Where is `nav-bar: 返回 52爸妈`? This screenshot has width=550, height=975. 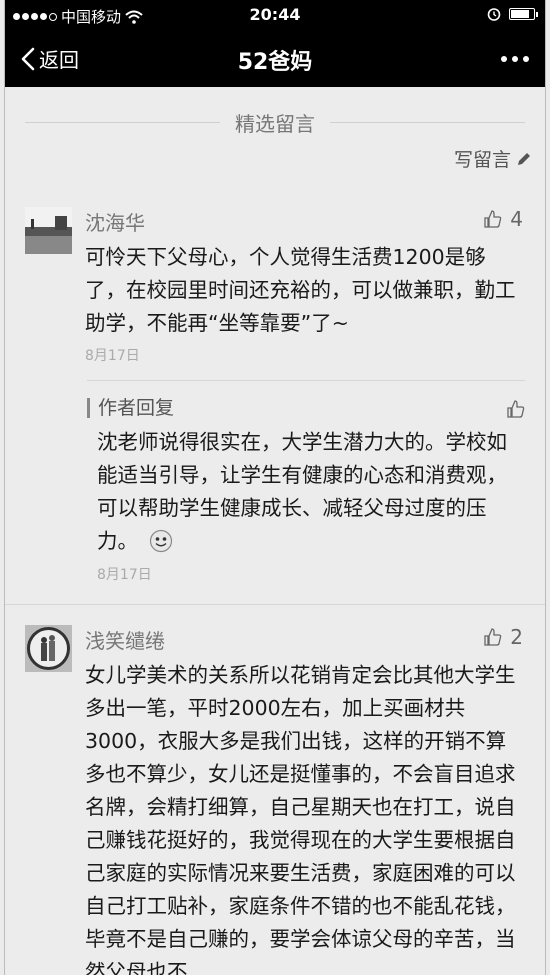
nav-bar: 返回 52爸妈 is located at coordinates (275, 59).